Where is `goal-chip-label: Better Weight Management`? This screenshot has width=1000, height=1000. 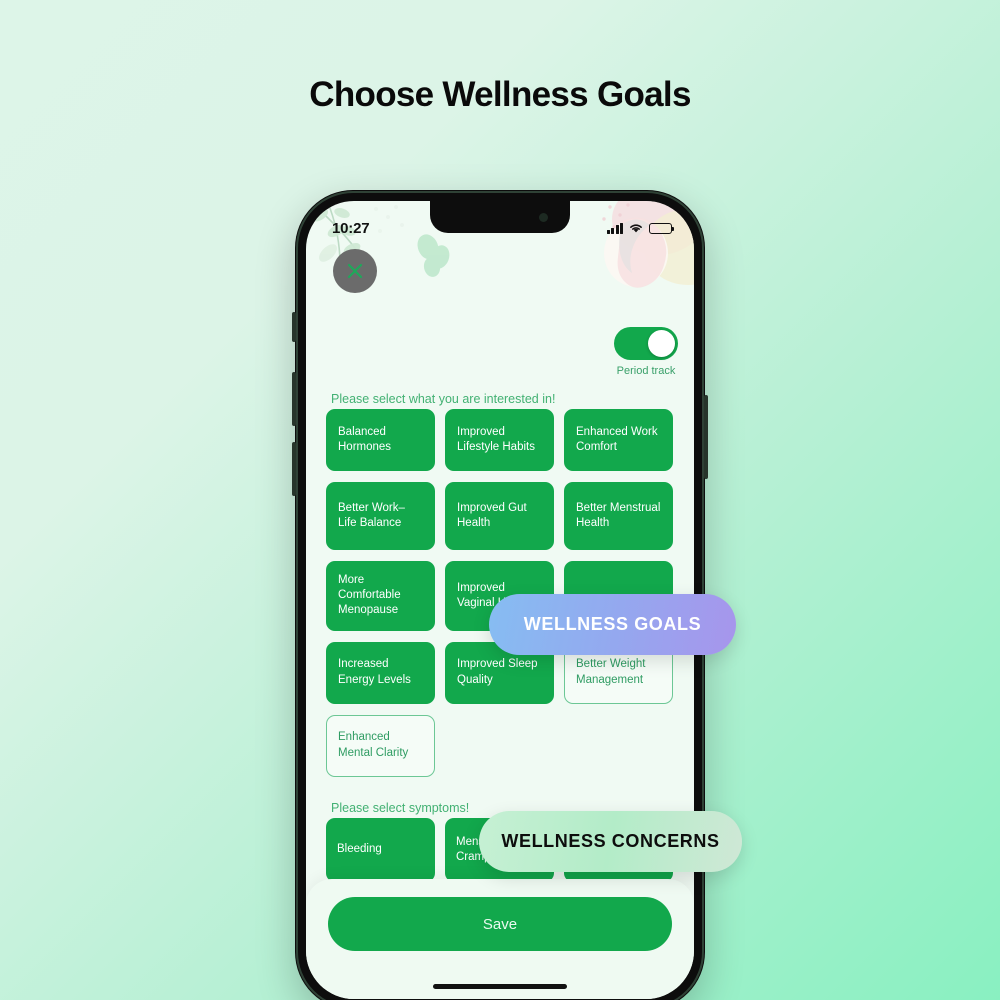 goal-chip-label: Better Weight Management is located at coordinates (611, 672).